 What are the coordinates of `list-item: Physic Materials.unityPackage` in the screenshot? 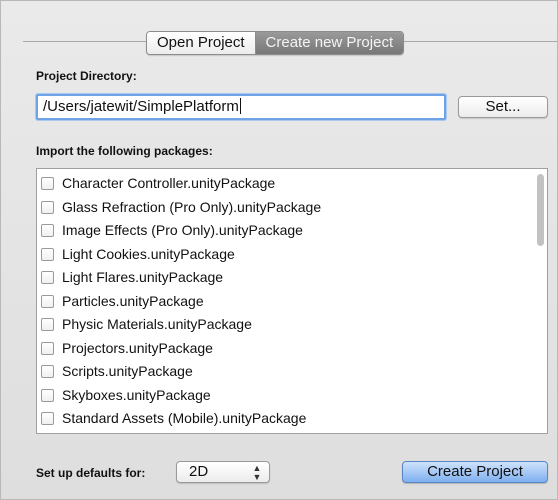 It's located at (146, 324).